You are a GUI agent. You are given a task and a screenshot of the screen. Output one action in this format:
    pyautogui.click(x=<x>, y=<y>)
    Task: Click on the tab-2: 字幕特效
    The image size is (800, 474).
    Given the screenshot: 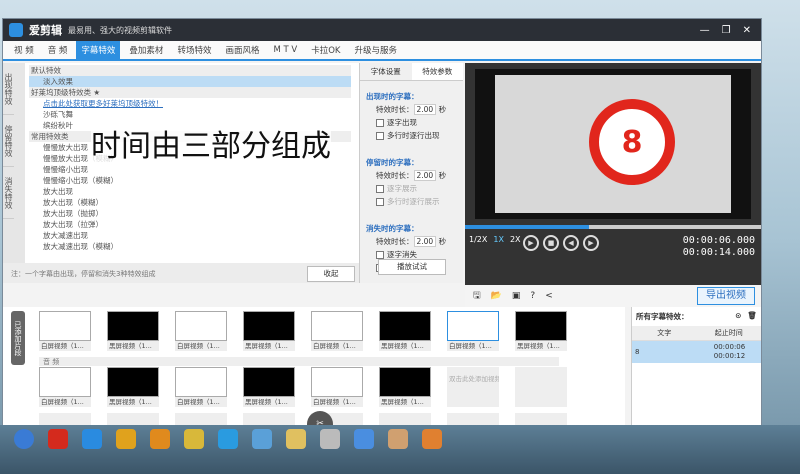 What is the action you would take?
    pyautogui.click(x=98, y=50)
    